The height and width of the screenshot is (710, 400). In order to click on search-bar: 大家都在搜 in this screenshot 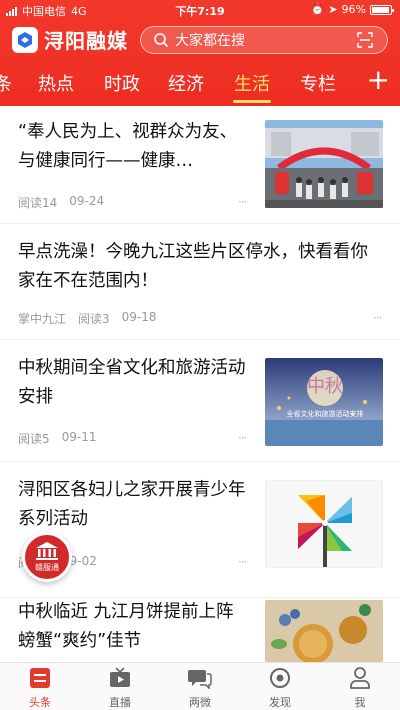, I will do `click(264, 40)`.